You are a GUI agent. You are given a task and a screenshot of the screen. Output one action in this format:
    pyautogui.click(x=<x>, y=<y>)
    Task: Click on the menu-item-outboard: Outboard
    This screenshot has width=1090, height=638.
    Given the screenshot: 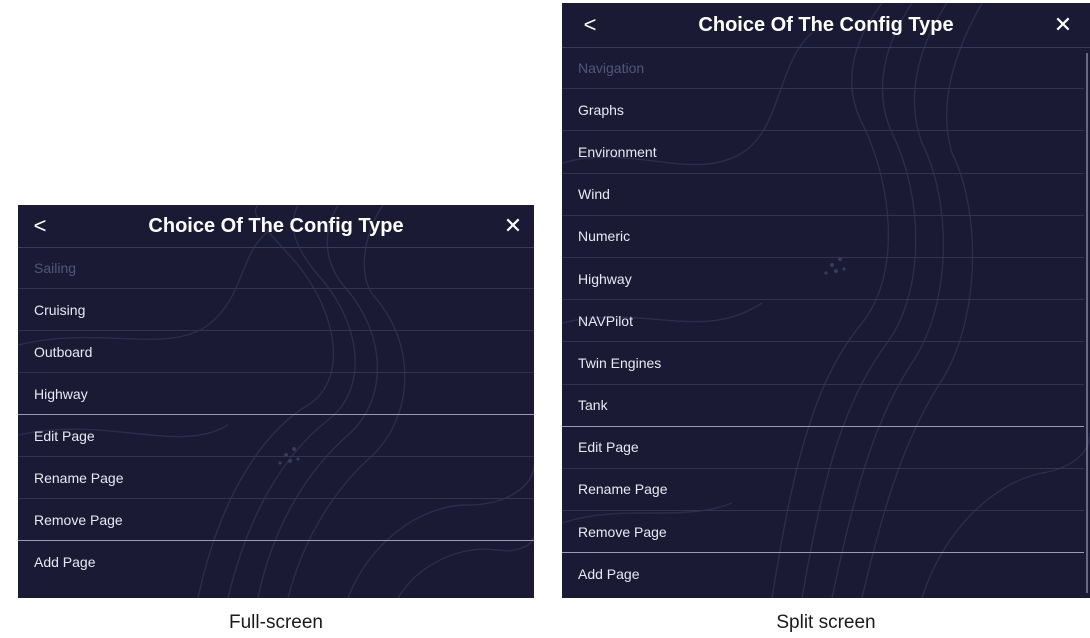 What is the action you would take?
    pyautogui.click(x=276, y=352)
    